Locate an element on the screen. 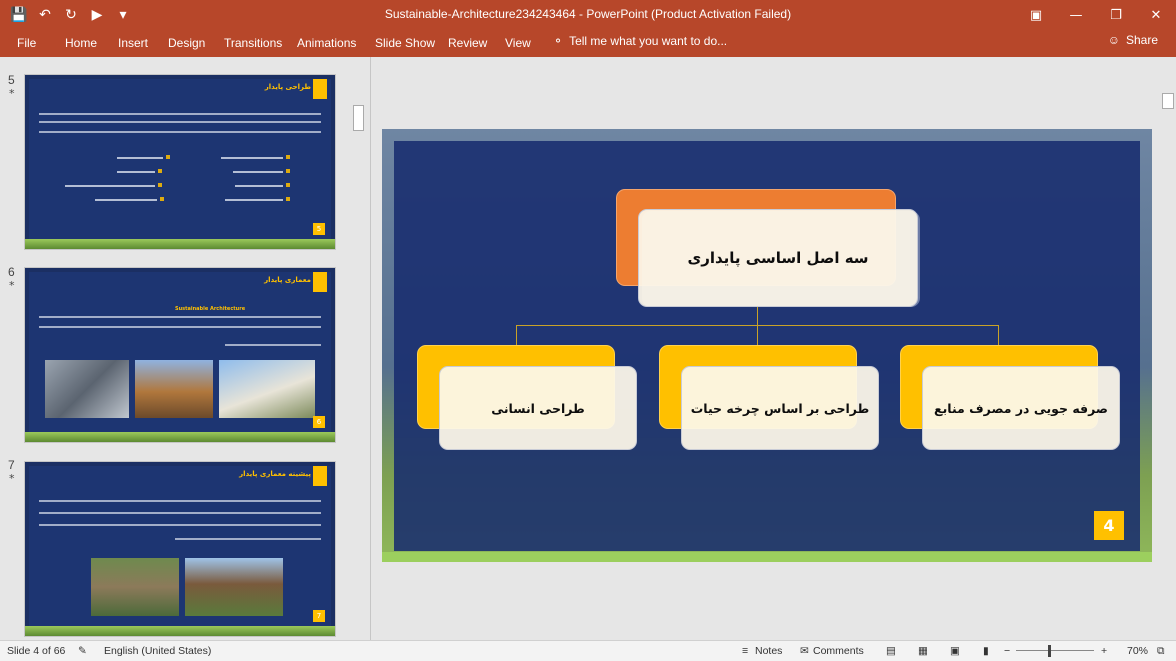 Image resolution: width=1176 pixels, height=661 pixels. main-principle-title: سه اصل اساسی پایداری is located at coordinates (778, 258).